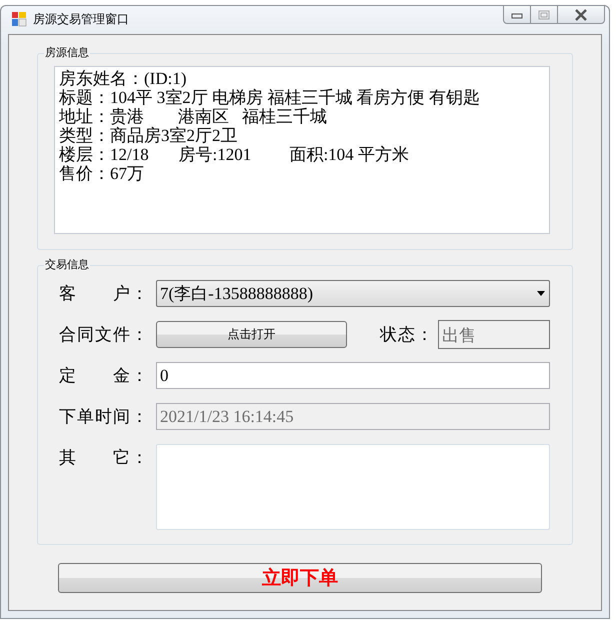 This screenshot has width=616, height=623. What do you see at coordinates (270, 97) in the screenshot?
I see `info-line: 标题：104平 3室2厅 电梯房 福桂三千城 看房方便 有钥匙` at bounding box center [270, 97].